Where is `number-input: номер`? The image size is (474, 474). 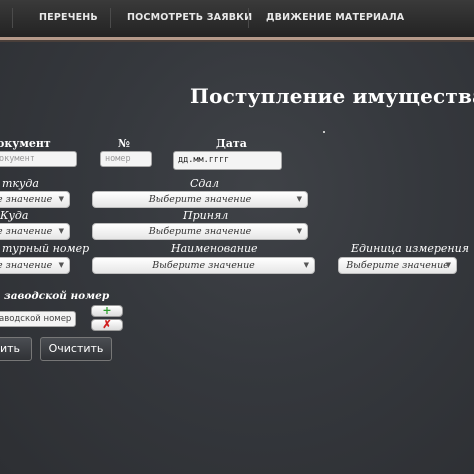 number-input: номер is located at coordinates (126, 159).